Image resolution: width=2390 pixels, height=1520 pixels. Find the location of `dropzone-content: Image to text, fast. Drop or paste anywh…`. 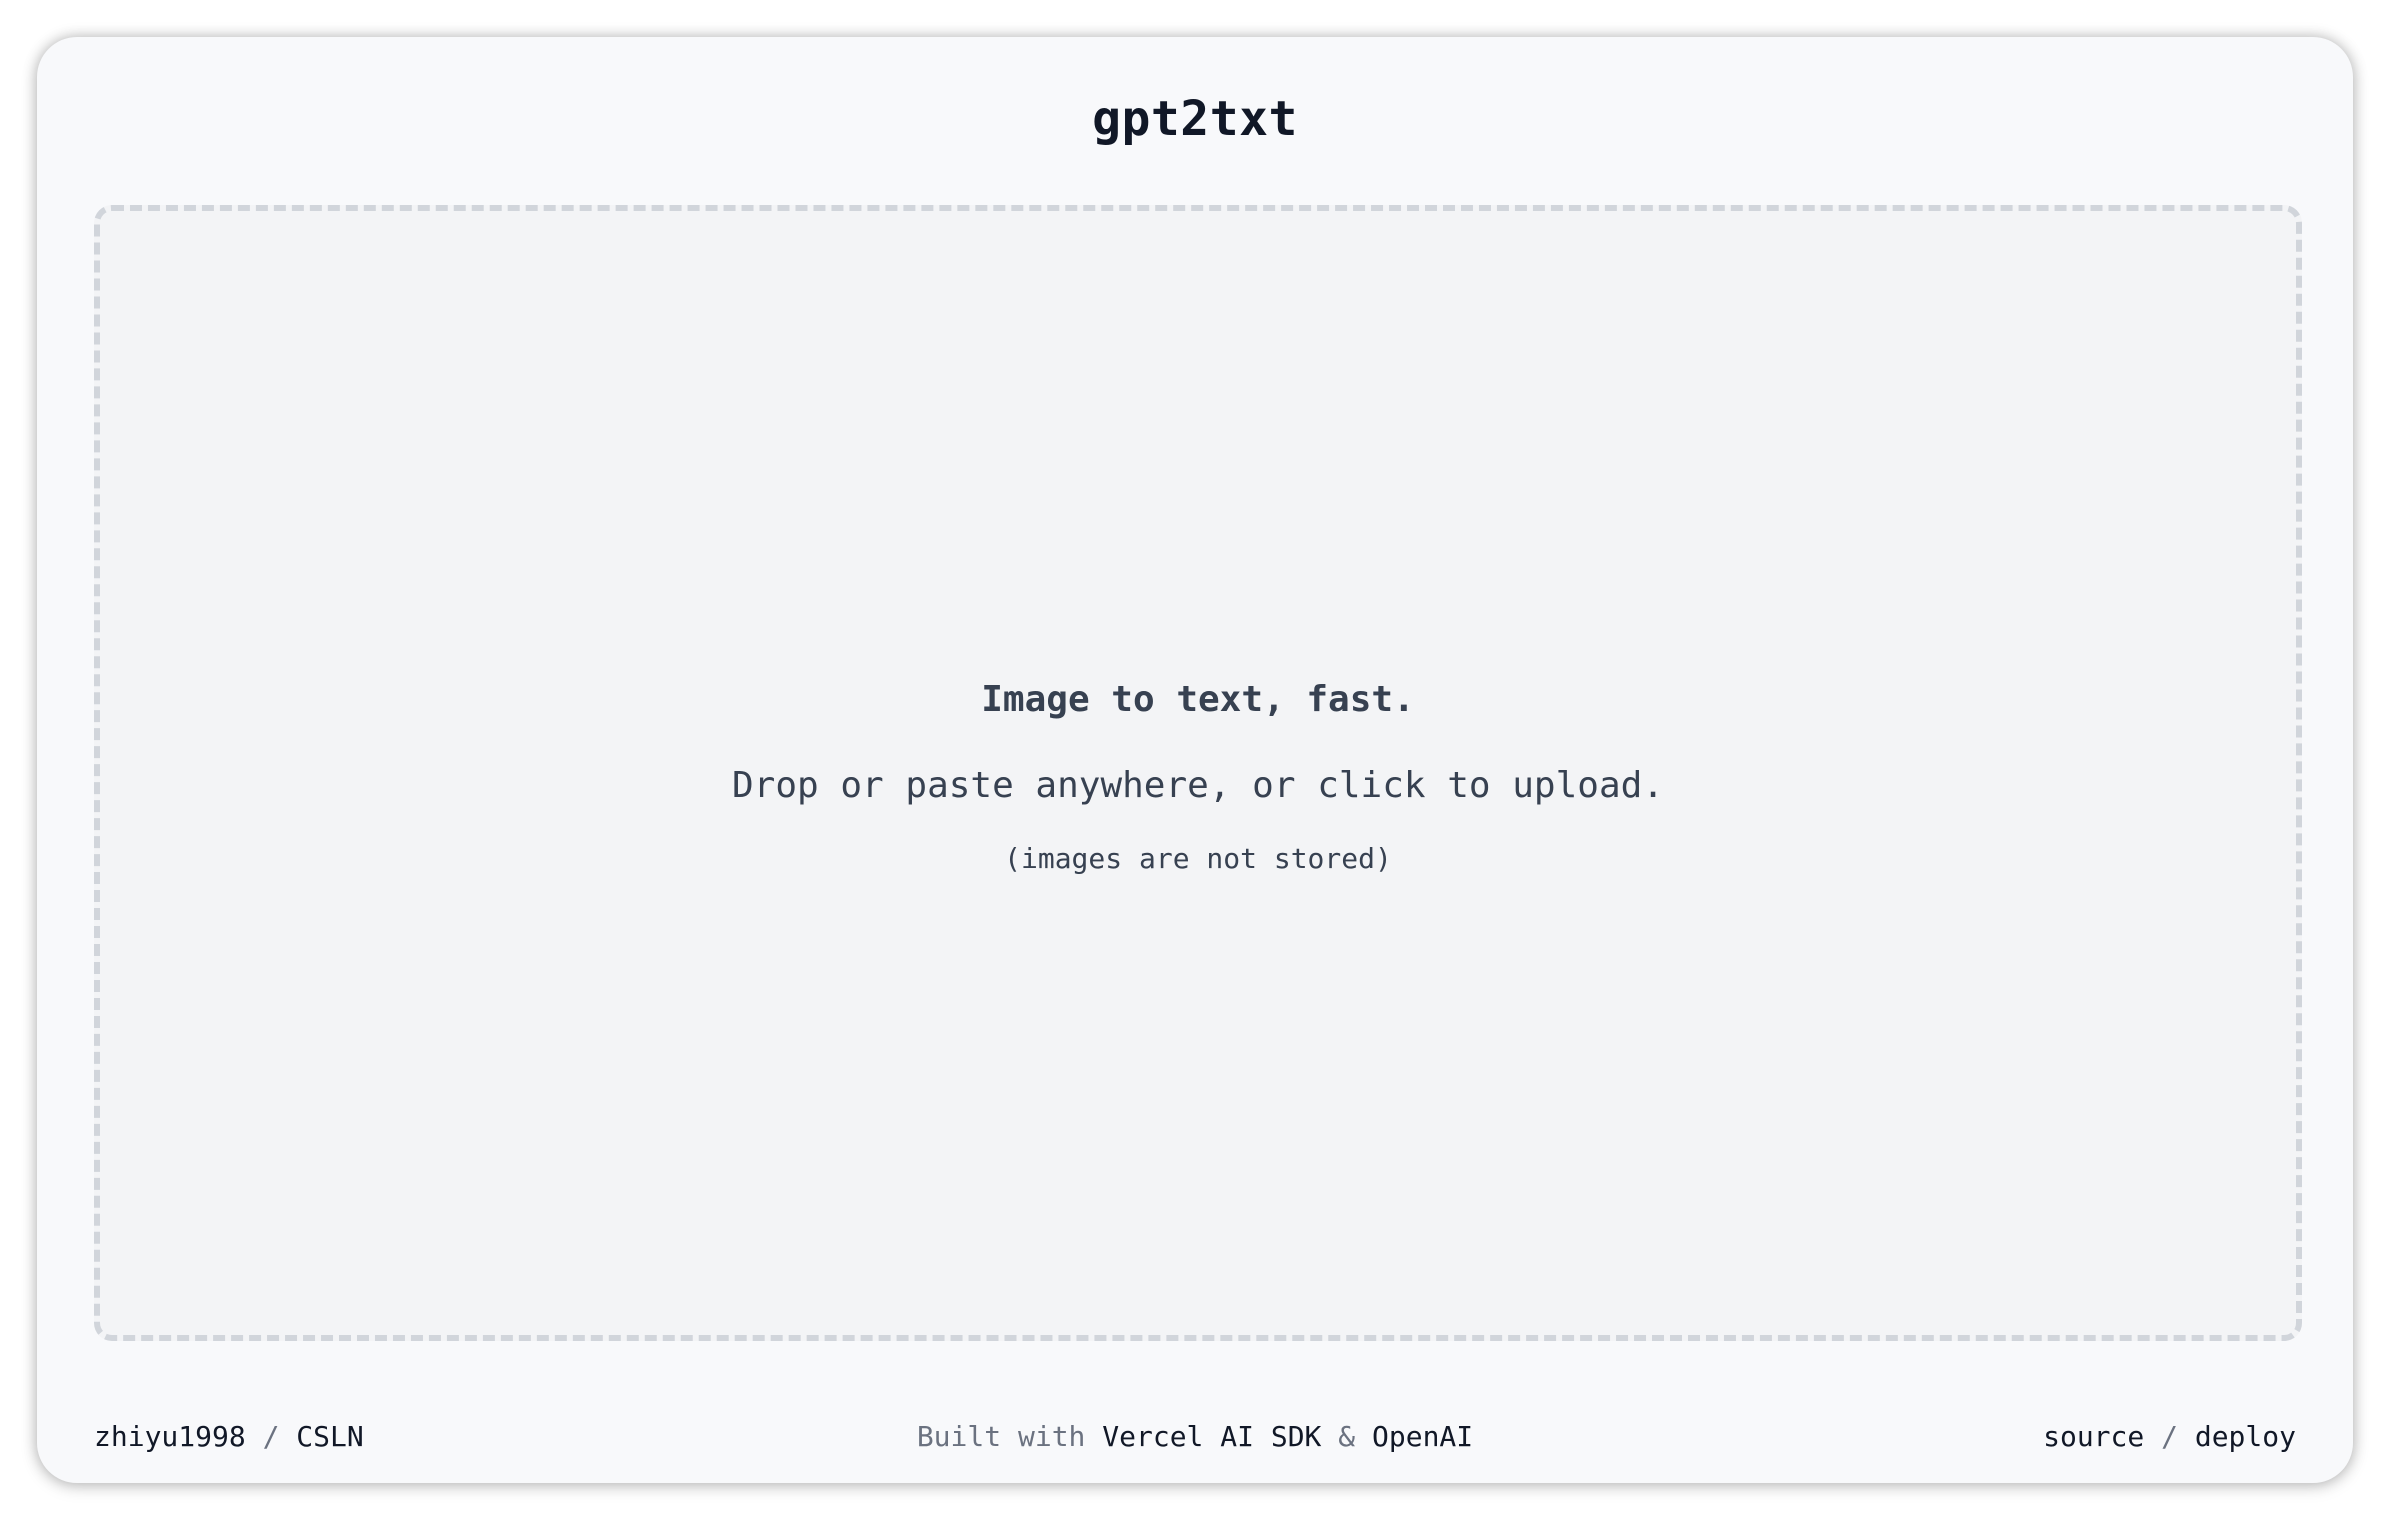

dropzone-content: Image to text, fast. Drop or paste anywh… is located at coordinates (1198, 777).